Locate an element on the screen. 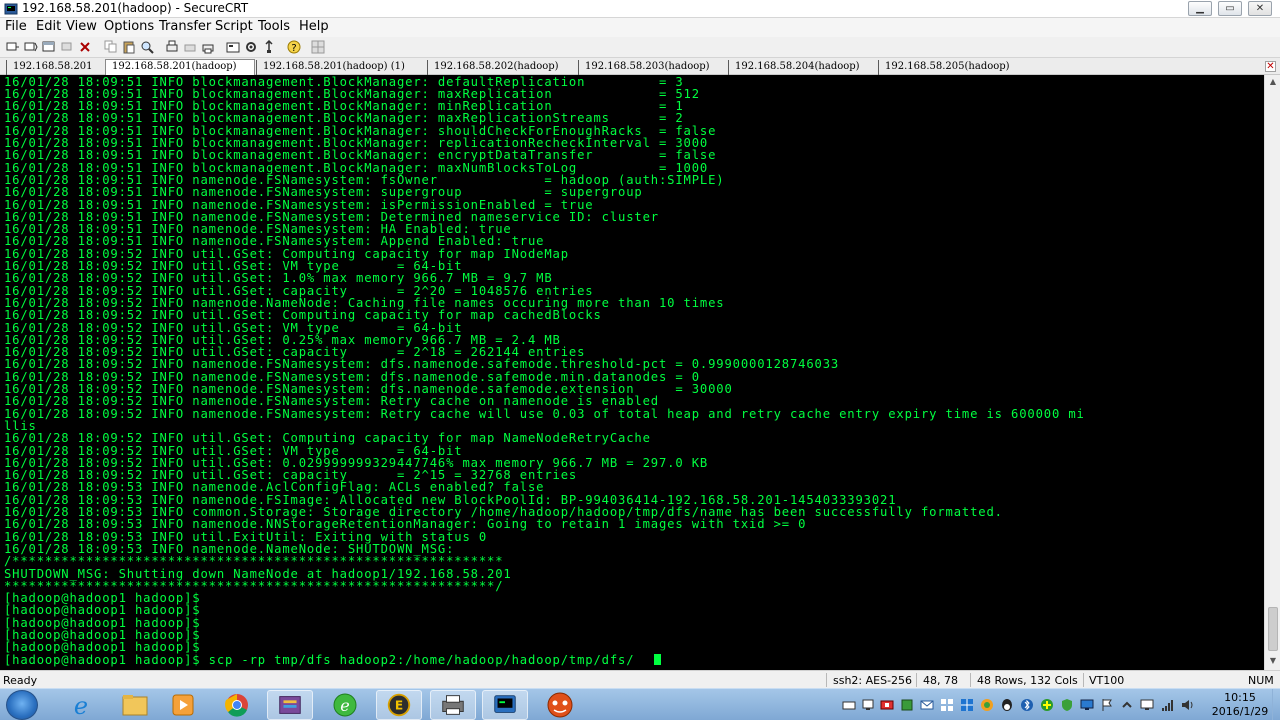 The image size is (1280, 720). session-options-icon is located at coordinates (233, 47).